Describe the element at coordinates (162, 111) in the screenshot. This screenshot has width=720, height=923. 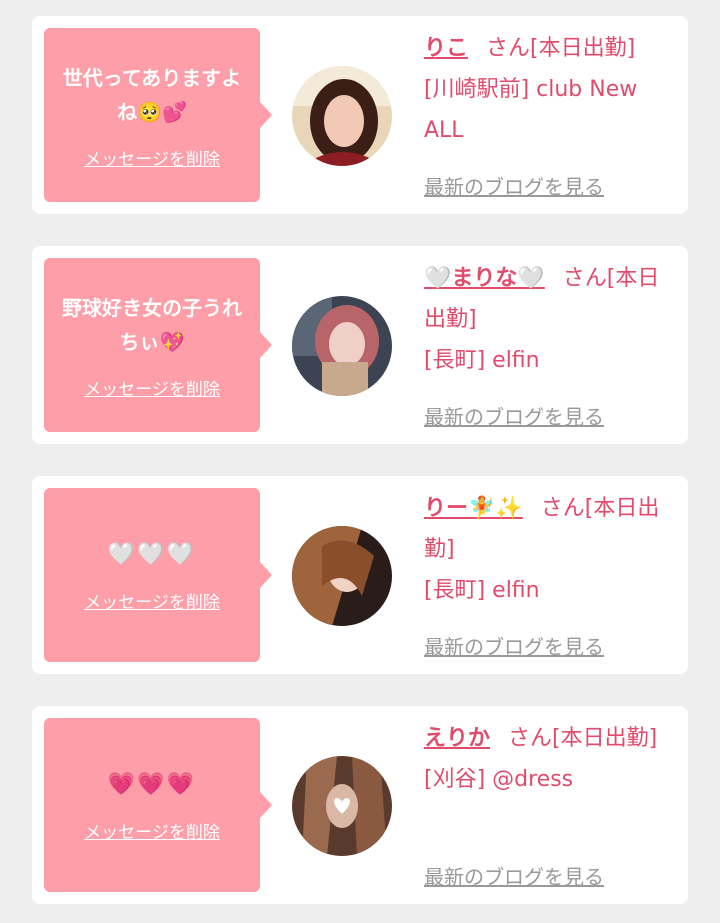
I see `message-emoji: 🥺💕` at that location.